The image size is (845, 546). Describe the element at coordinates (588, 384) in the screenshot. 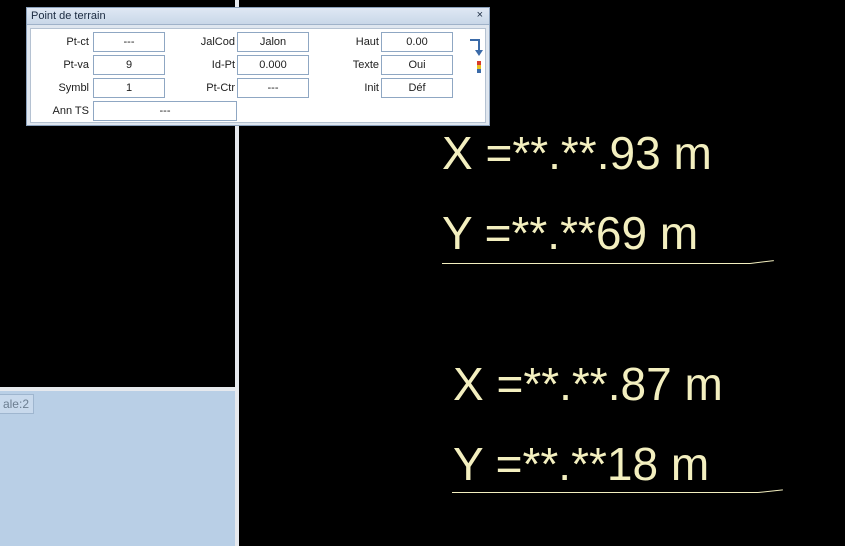

I see `coordinate-label-x2: X =**.**.87 m` at that location.